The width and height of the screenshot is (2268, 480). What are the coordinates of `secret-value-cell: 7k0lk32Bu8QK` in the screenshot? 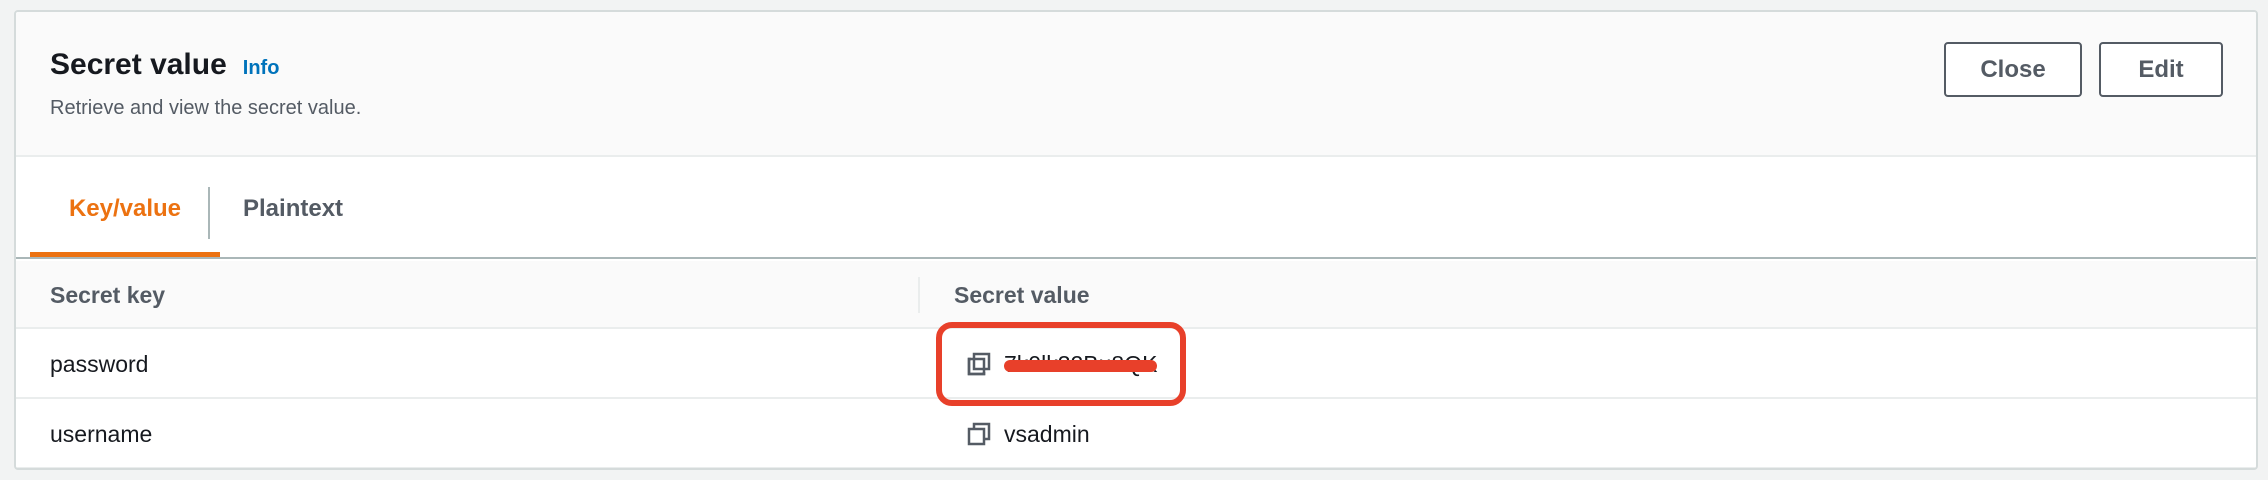 It's located at (1062, 364).